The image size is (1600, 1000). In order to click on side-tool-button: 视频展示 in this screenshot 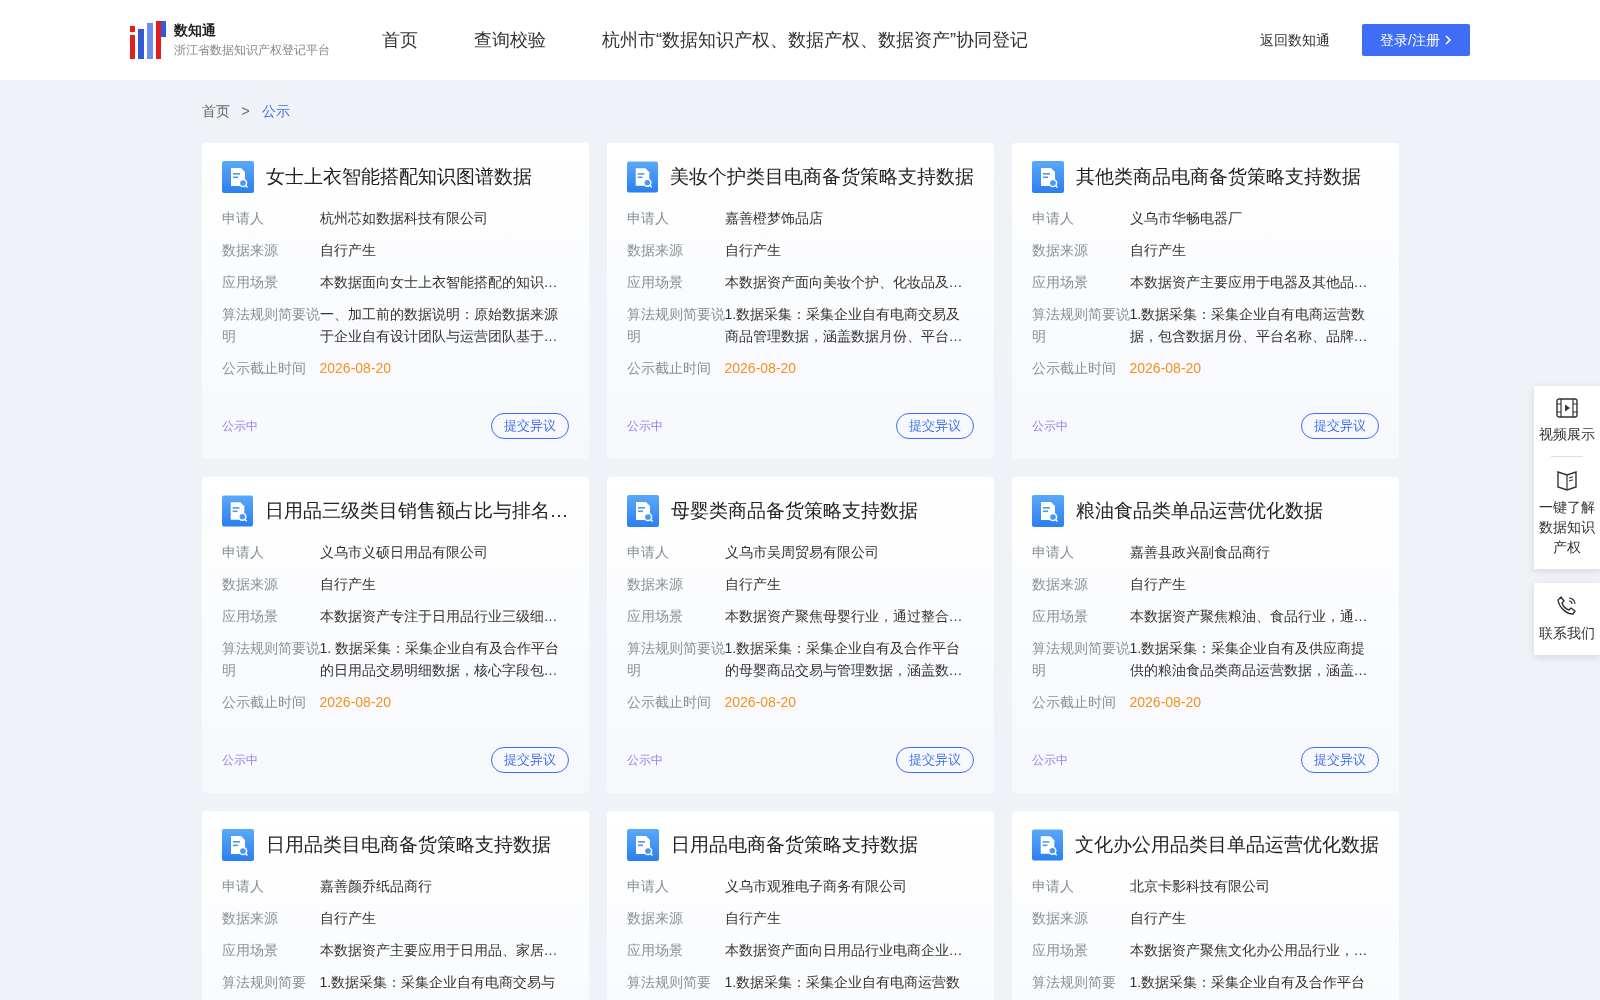, I will do `click(1567, 421)`.